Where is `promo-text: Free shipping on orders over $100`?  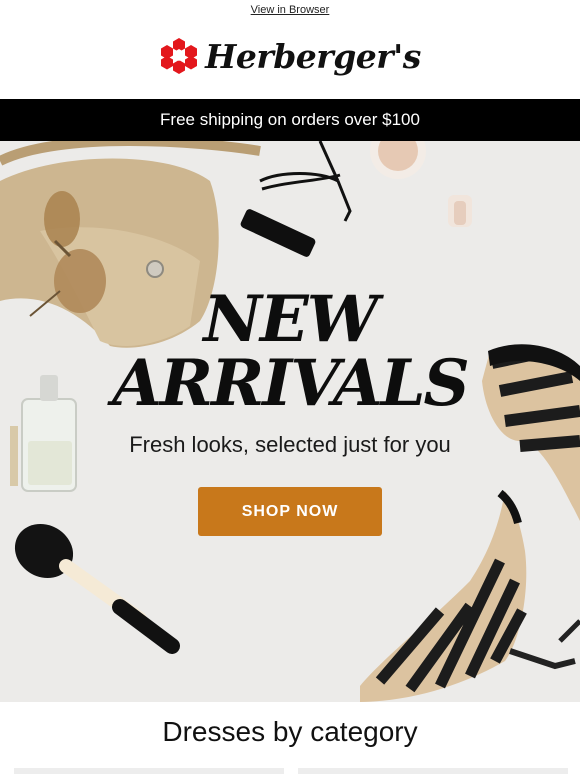 promo-text: Free shipping on orders over $100 is located at coordinates (290, 119).